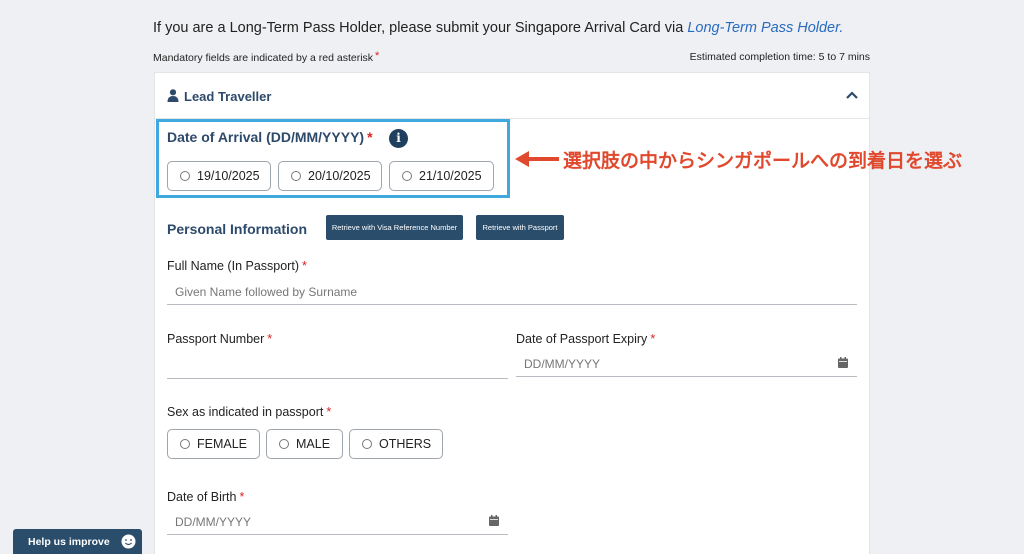  Describe the element at coordinates (245, 412) in the screenshot. I see `sex-label-text: Sex as indicated in passport` at that location.